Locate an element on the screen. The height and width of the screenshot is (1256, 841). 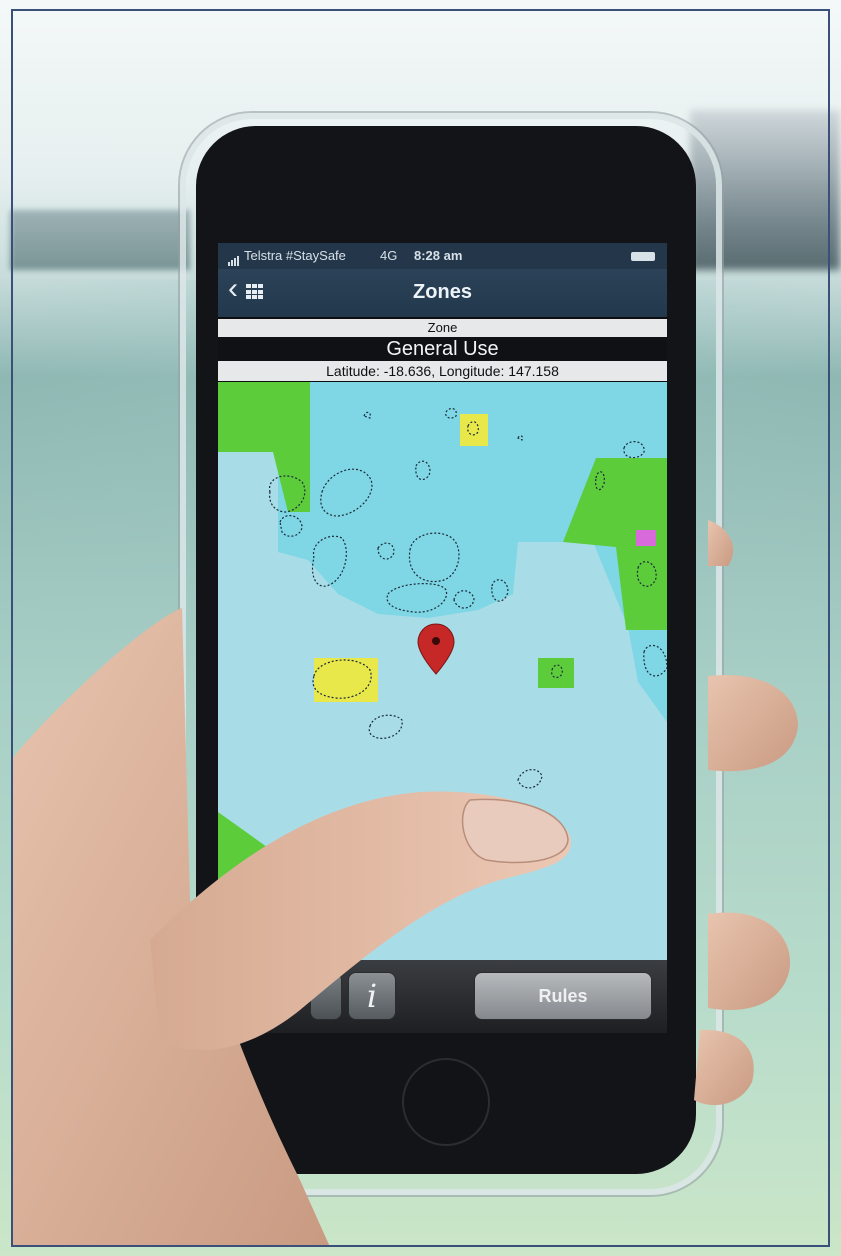
rules-button: Rules is located at coordinates (563, 996).